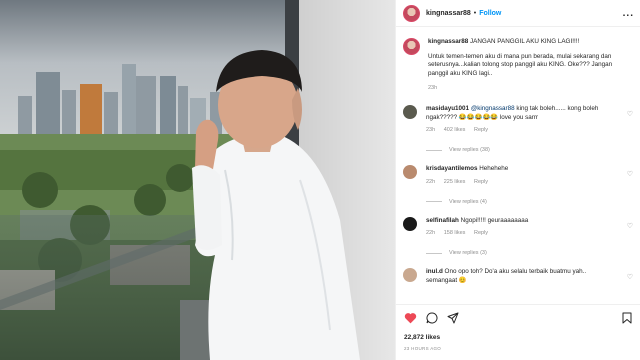 The image size is (640, 360). Describe the element at coordinates (494, 168) in the screenshot. I see `comment-text: Hehehehe` at that location.